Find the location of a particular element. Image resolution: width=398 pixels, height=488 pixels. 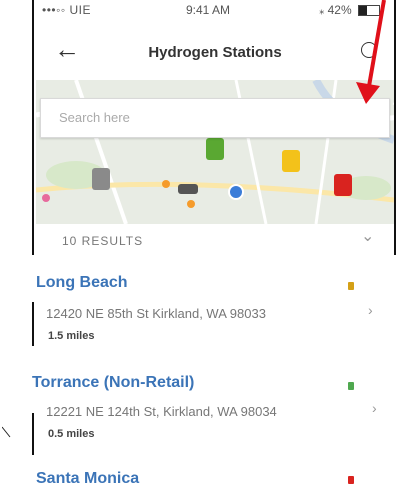

results-count: 10 RESULTS is located at coordinates (103, 241).